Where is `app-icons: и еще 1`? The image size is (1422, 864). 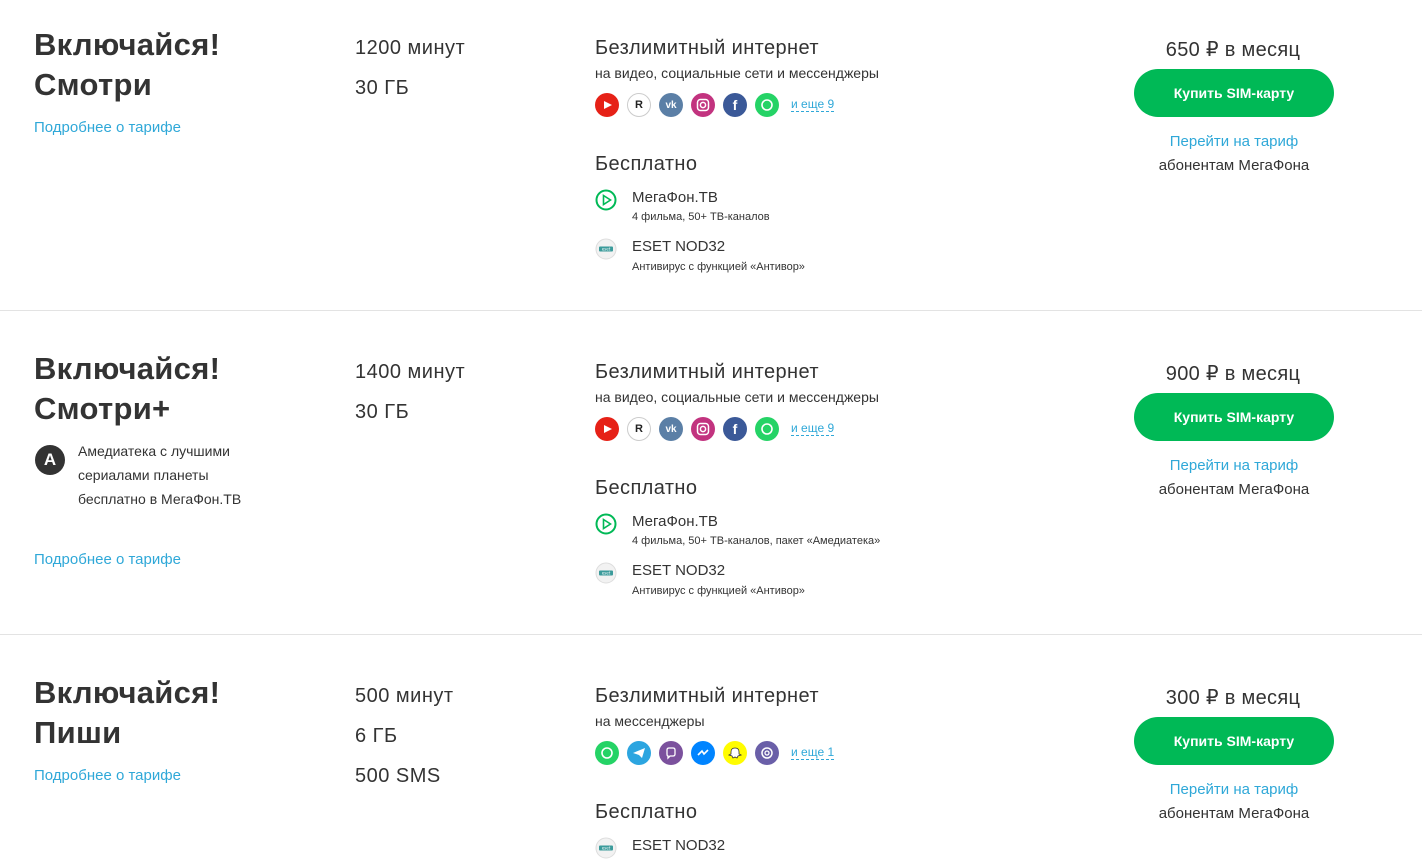
app-icons: и еще 1 is located at coordinates (715, 753).